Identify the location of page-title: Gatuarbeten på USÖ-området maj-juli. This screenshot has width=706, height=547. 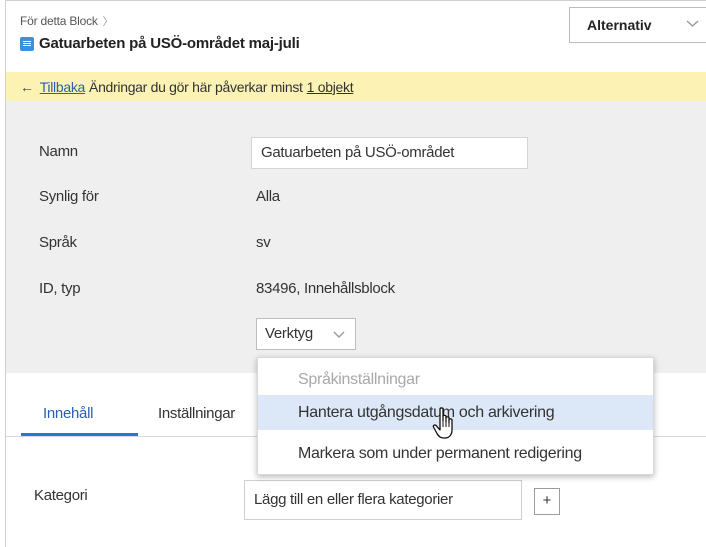
(169, 43).